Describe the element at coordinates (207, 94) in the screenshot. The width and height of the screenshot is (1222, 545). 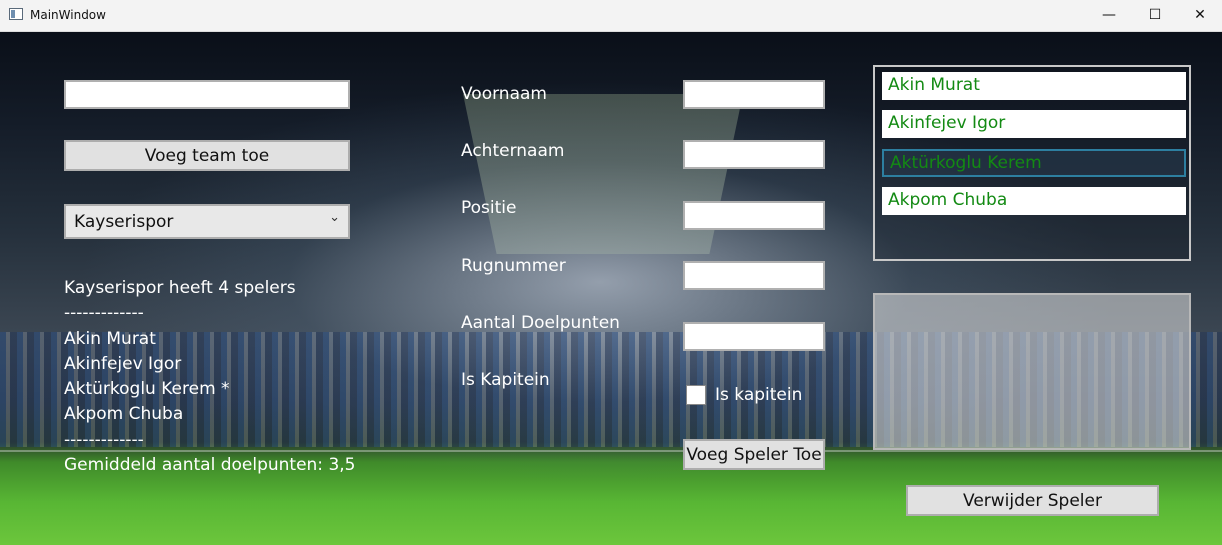
I see `team-name-input` at that location.